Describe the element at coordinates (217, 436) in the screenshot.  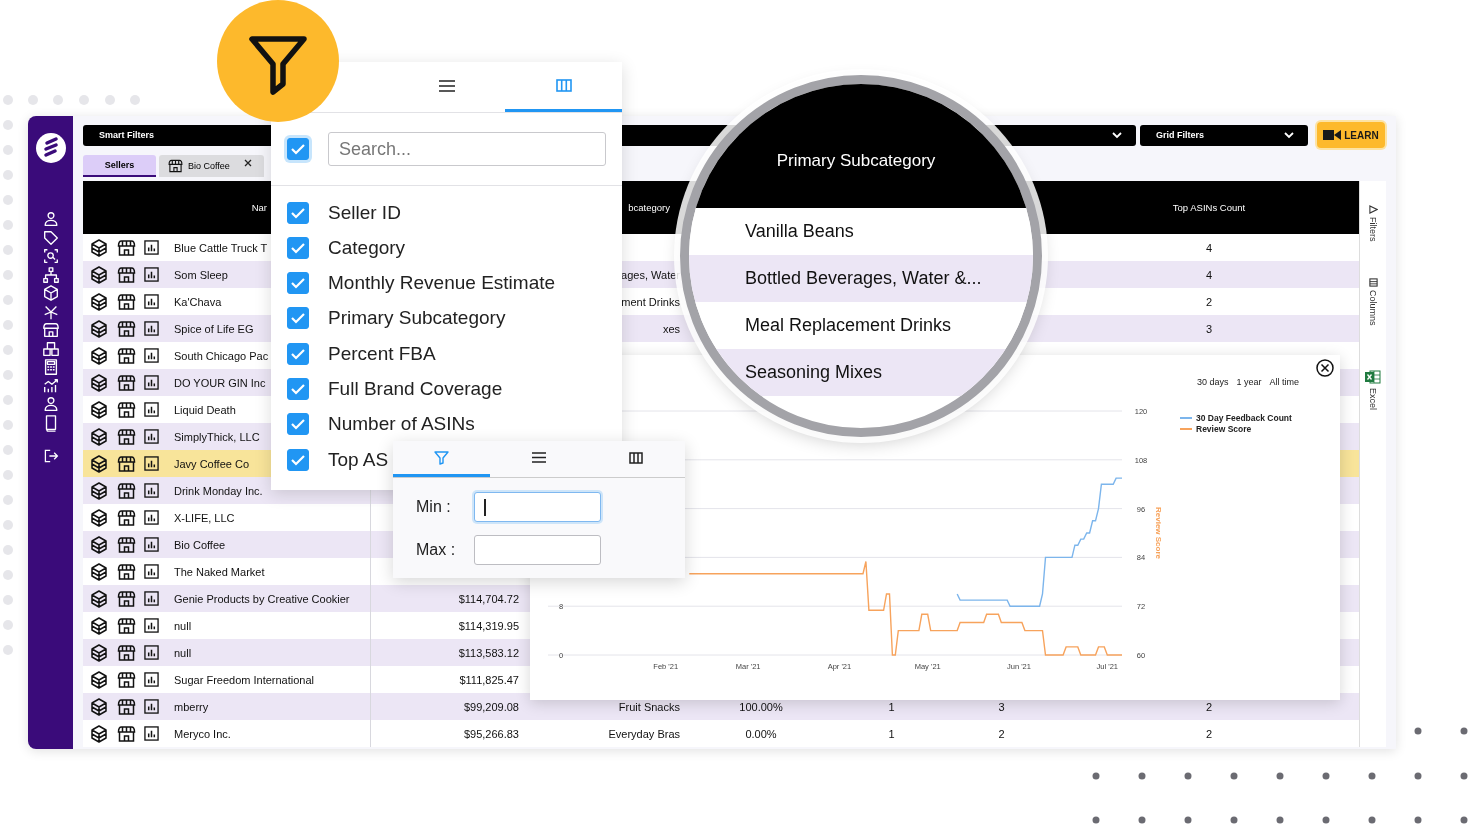
I see `table-cell: SimplyThick, LLC` at that location.